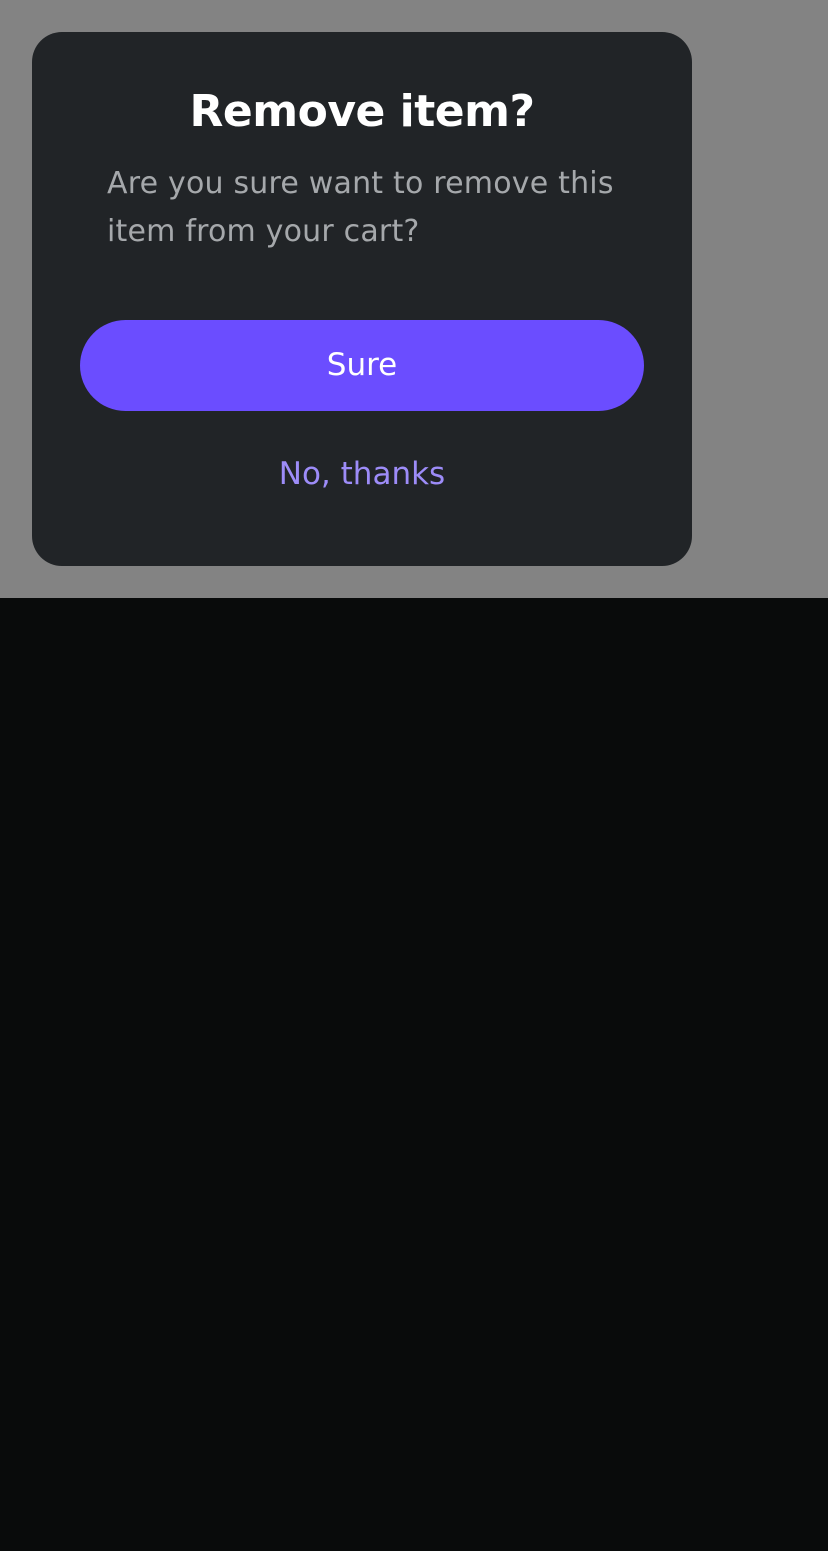  What do you see at coordinates (362, 365) in the screenshot?
I see `sure-button: Sure` at bounding box center [362, 365].